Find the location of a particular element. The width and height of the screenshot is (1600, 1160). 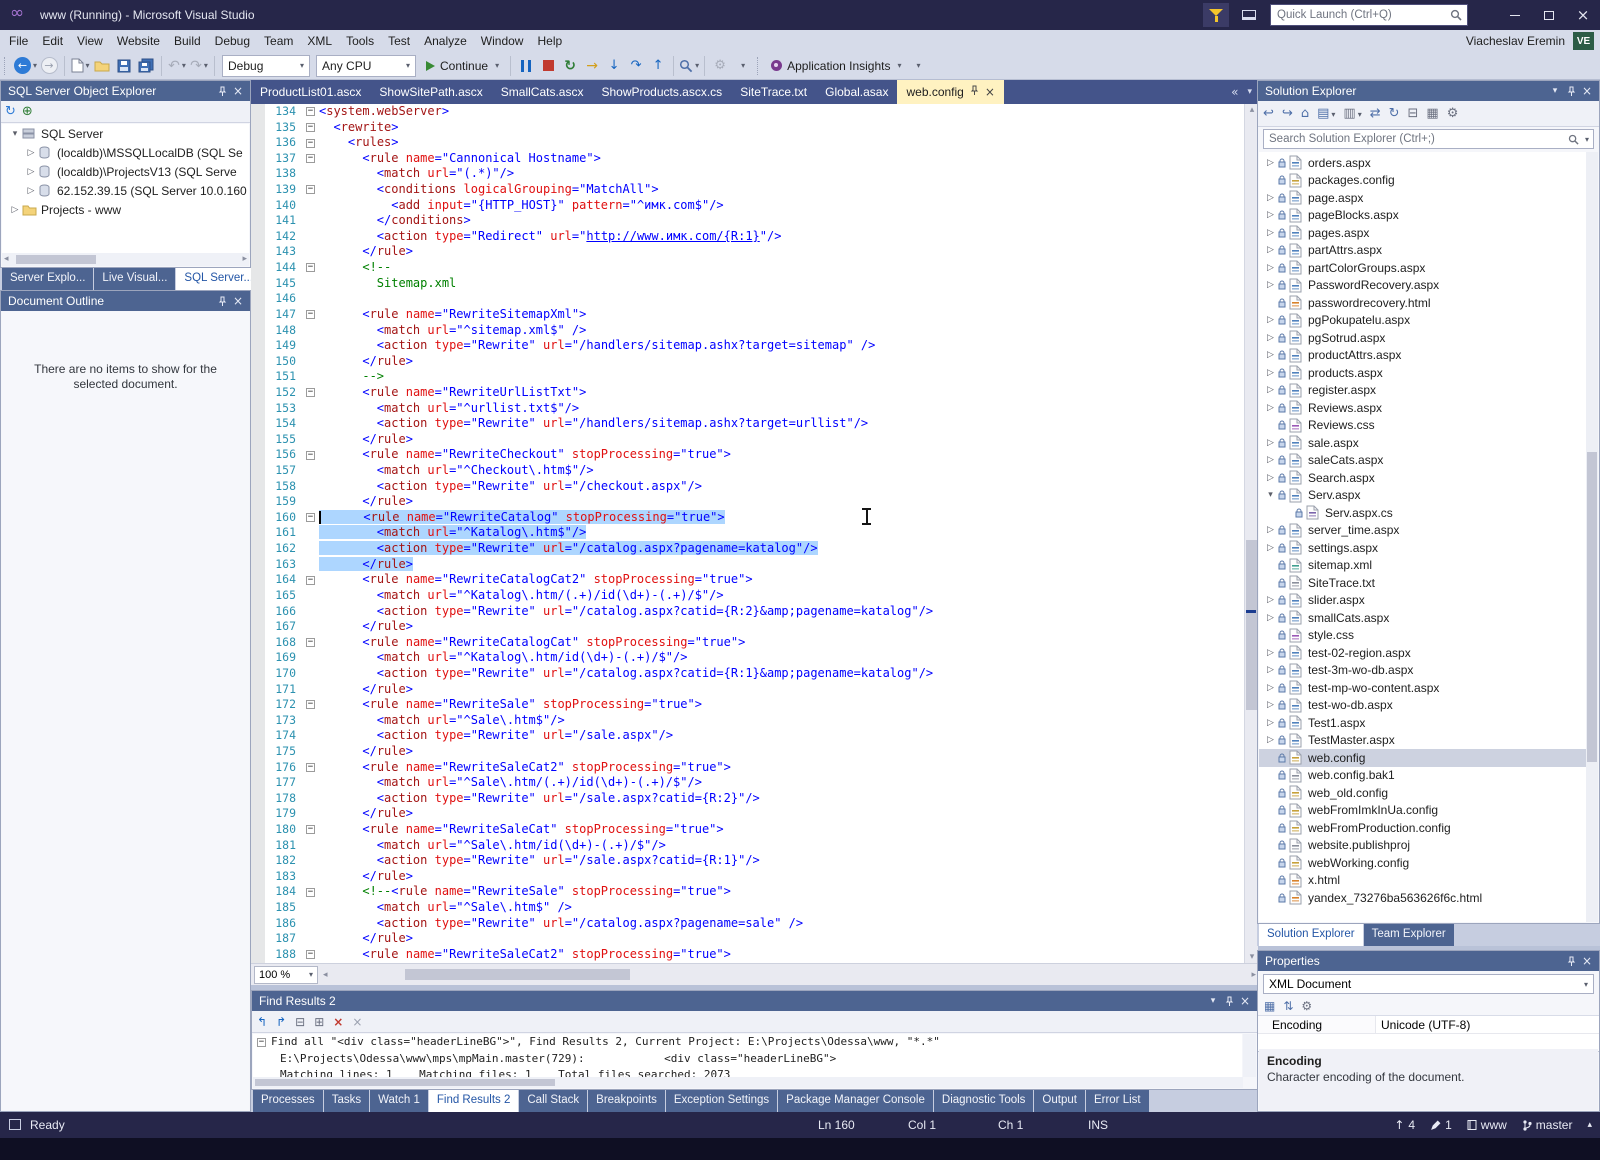

object-selector-dropdown: XML Document ▾ is located at coordinates (1428, 984).